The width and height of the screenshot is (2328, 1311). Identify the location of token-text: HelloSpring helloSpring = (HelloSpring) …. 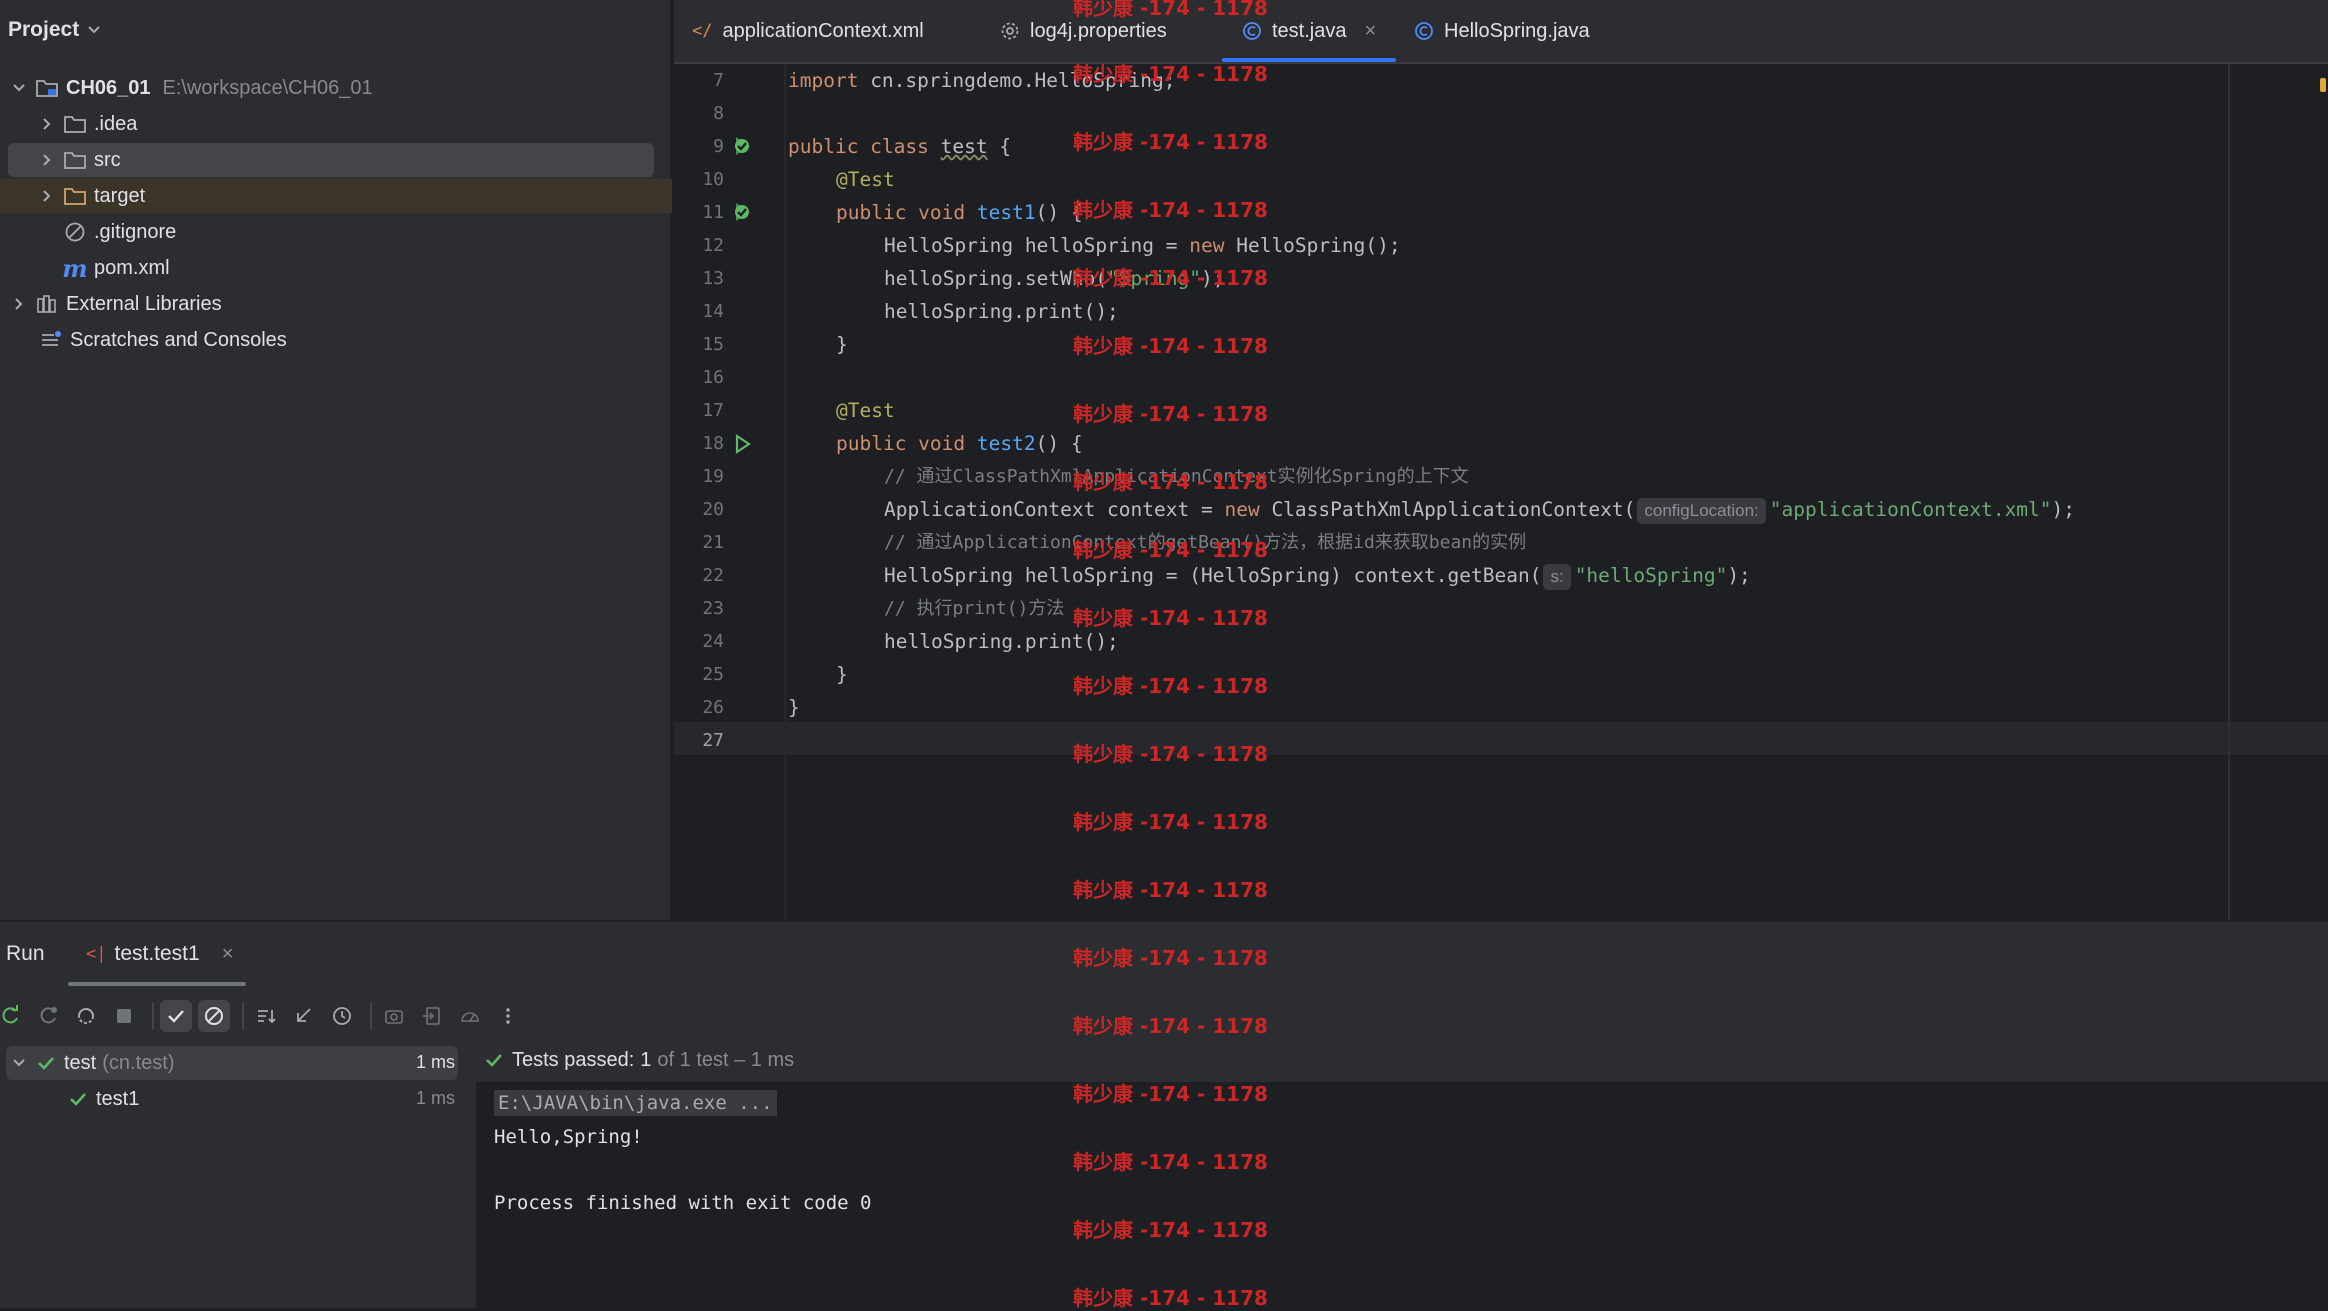
(1213, 575).